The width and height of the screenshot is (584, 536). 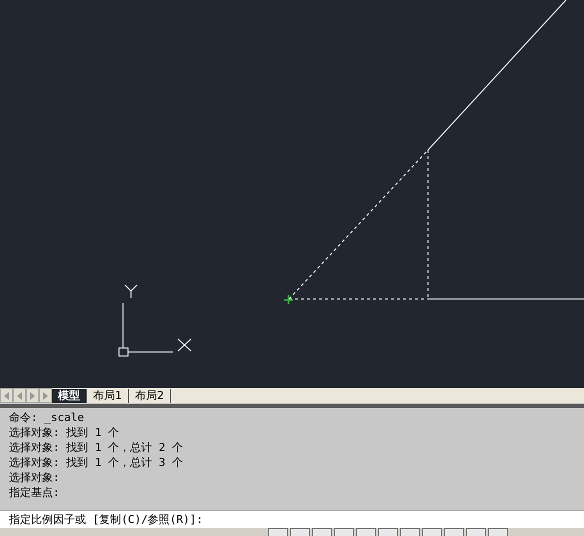 What do you see at coordinates (35, 492) in the screenshot?
I see `command-history-line: 指定基点:` at bounding box center [35, 492].